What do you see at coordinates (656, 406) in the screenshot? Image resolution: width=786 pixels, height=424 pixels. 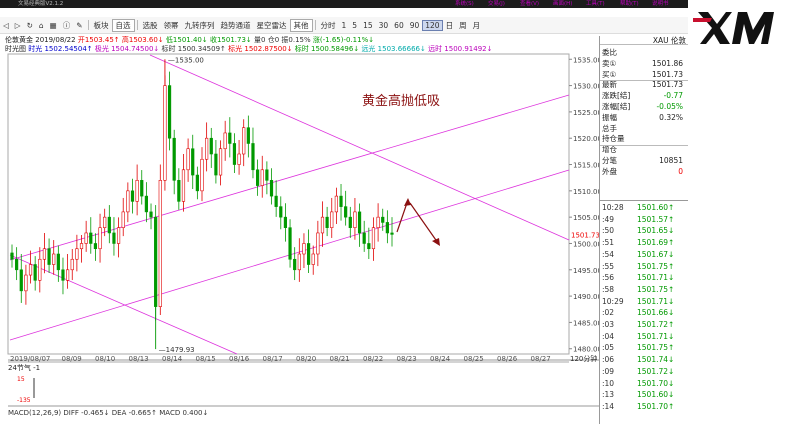 I see `tick-price: 1501.70↑` at bounding box center [656, 406].